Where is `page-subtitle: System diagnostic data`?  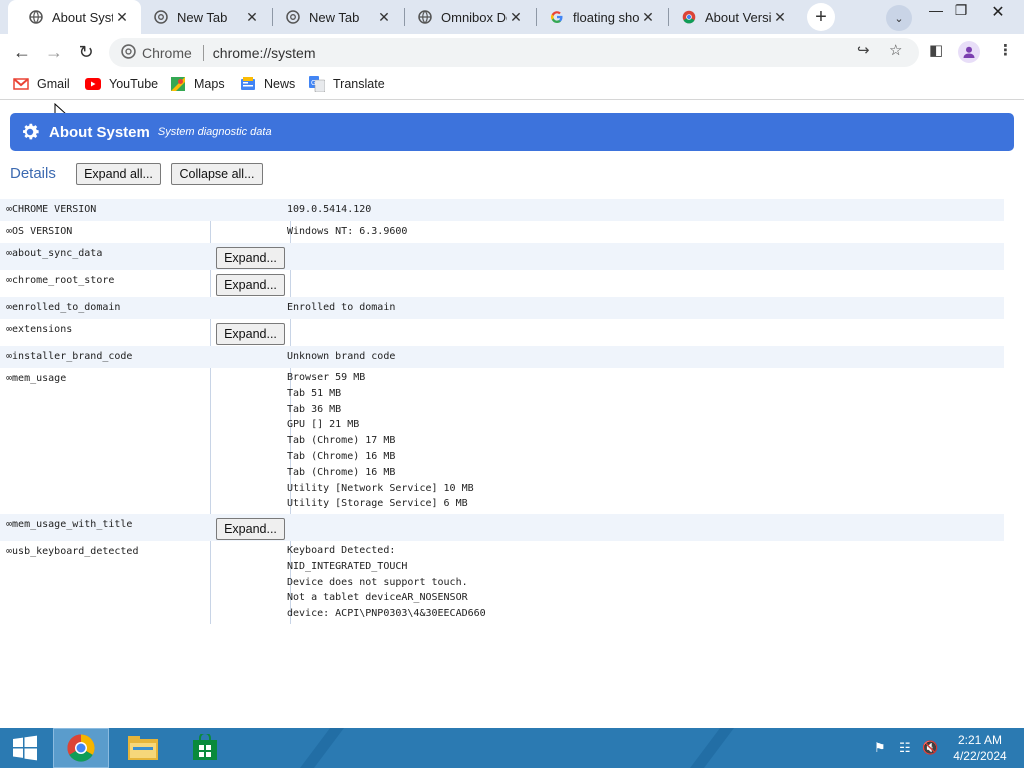
page-subtitle: System diagnostic data is located at coordinates (214, 132).